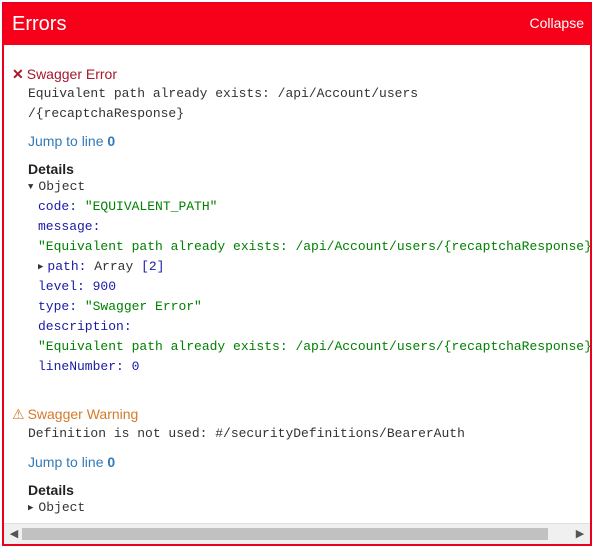  I want to click on object-toggle: ▼ Object, so click(56, 186).